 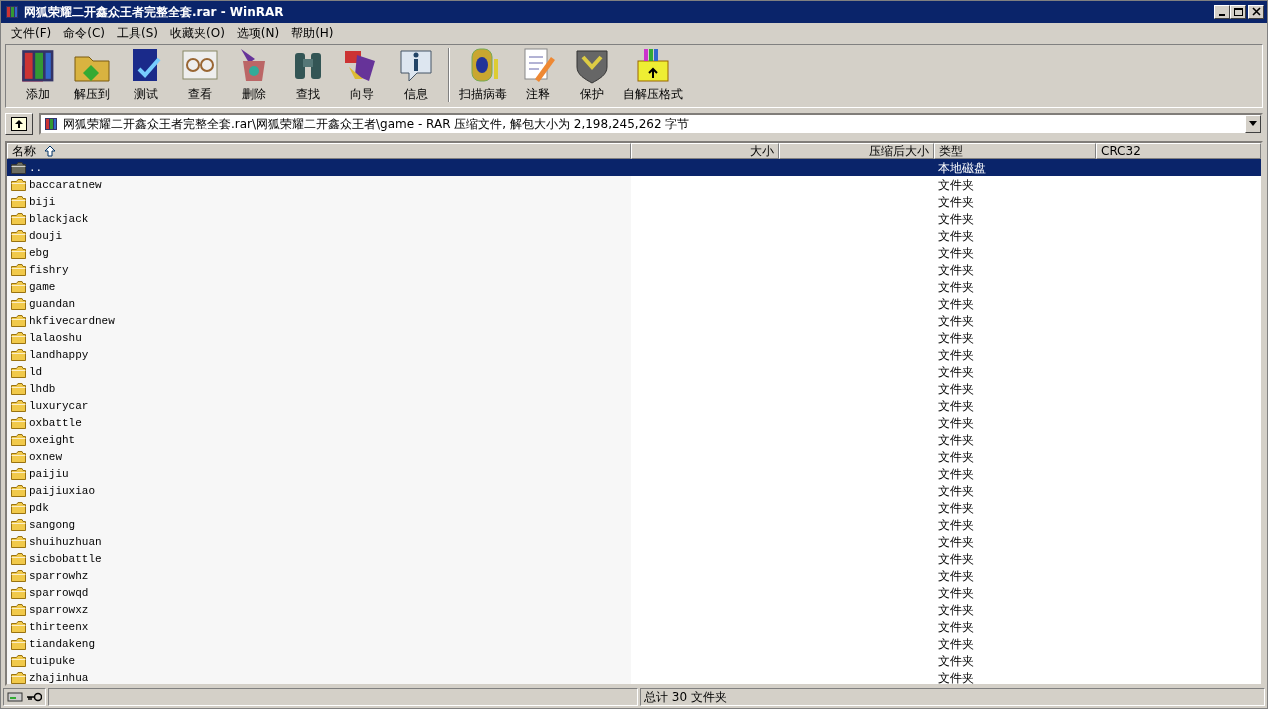 I want to click on minimize-button, so click(x=1222, y=12).